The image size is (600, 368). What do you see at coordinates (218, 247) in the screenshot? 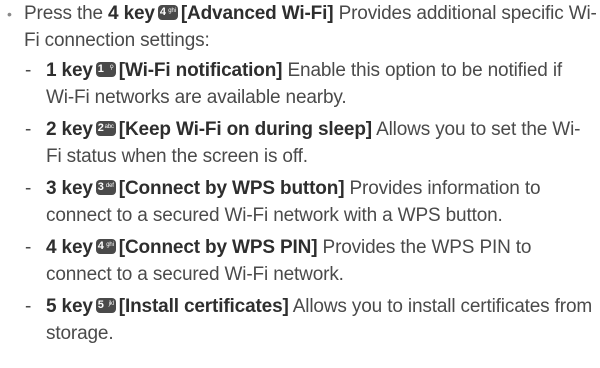
I see `option-title: [Connect by WPS PIN]` at bounding box center [218, 247].